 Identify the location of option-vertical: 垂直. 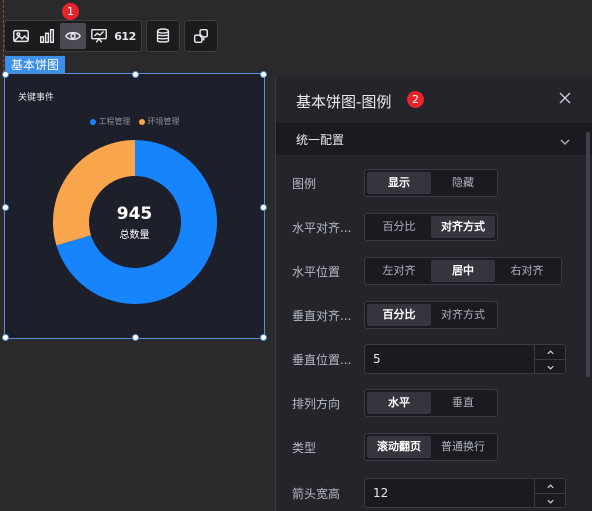
(463, 403).